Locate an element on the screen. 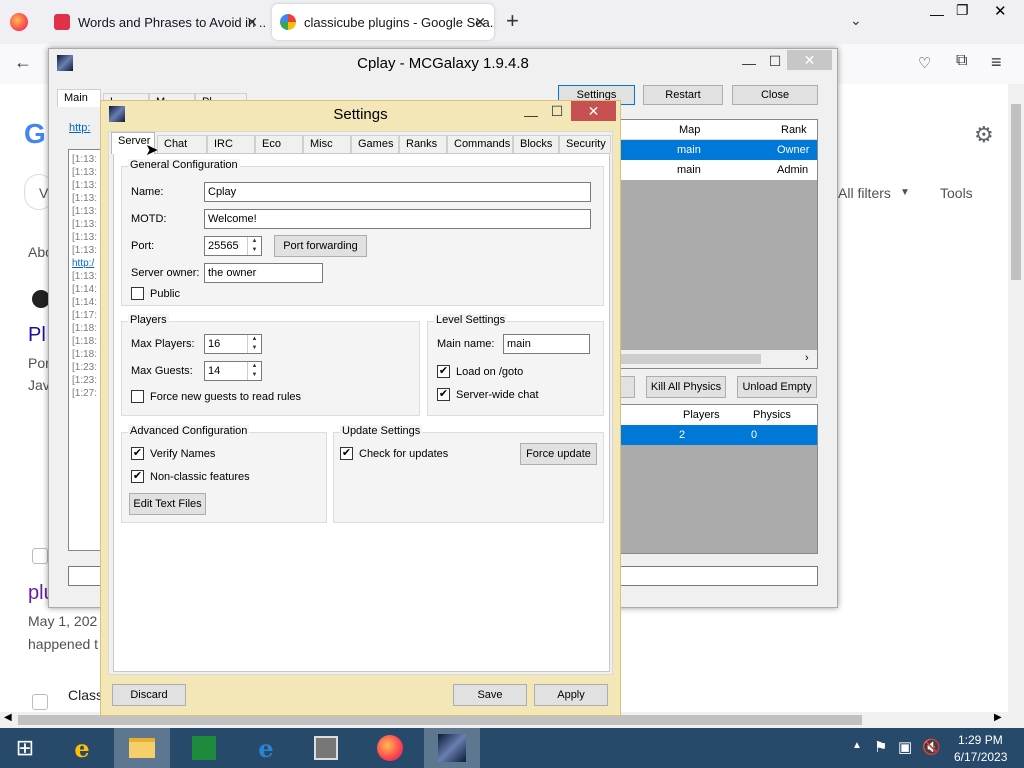 This screenshot has height=768, width=1024. verify-names-checkbox: ✔ is located at coordinates (137, 453).